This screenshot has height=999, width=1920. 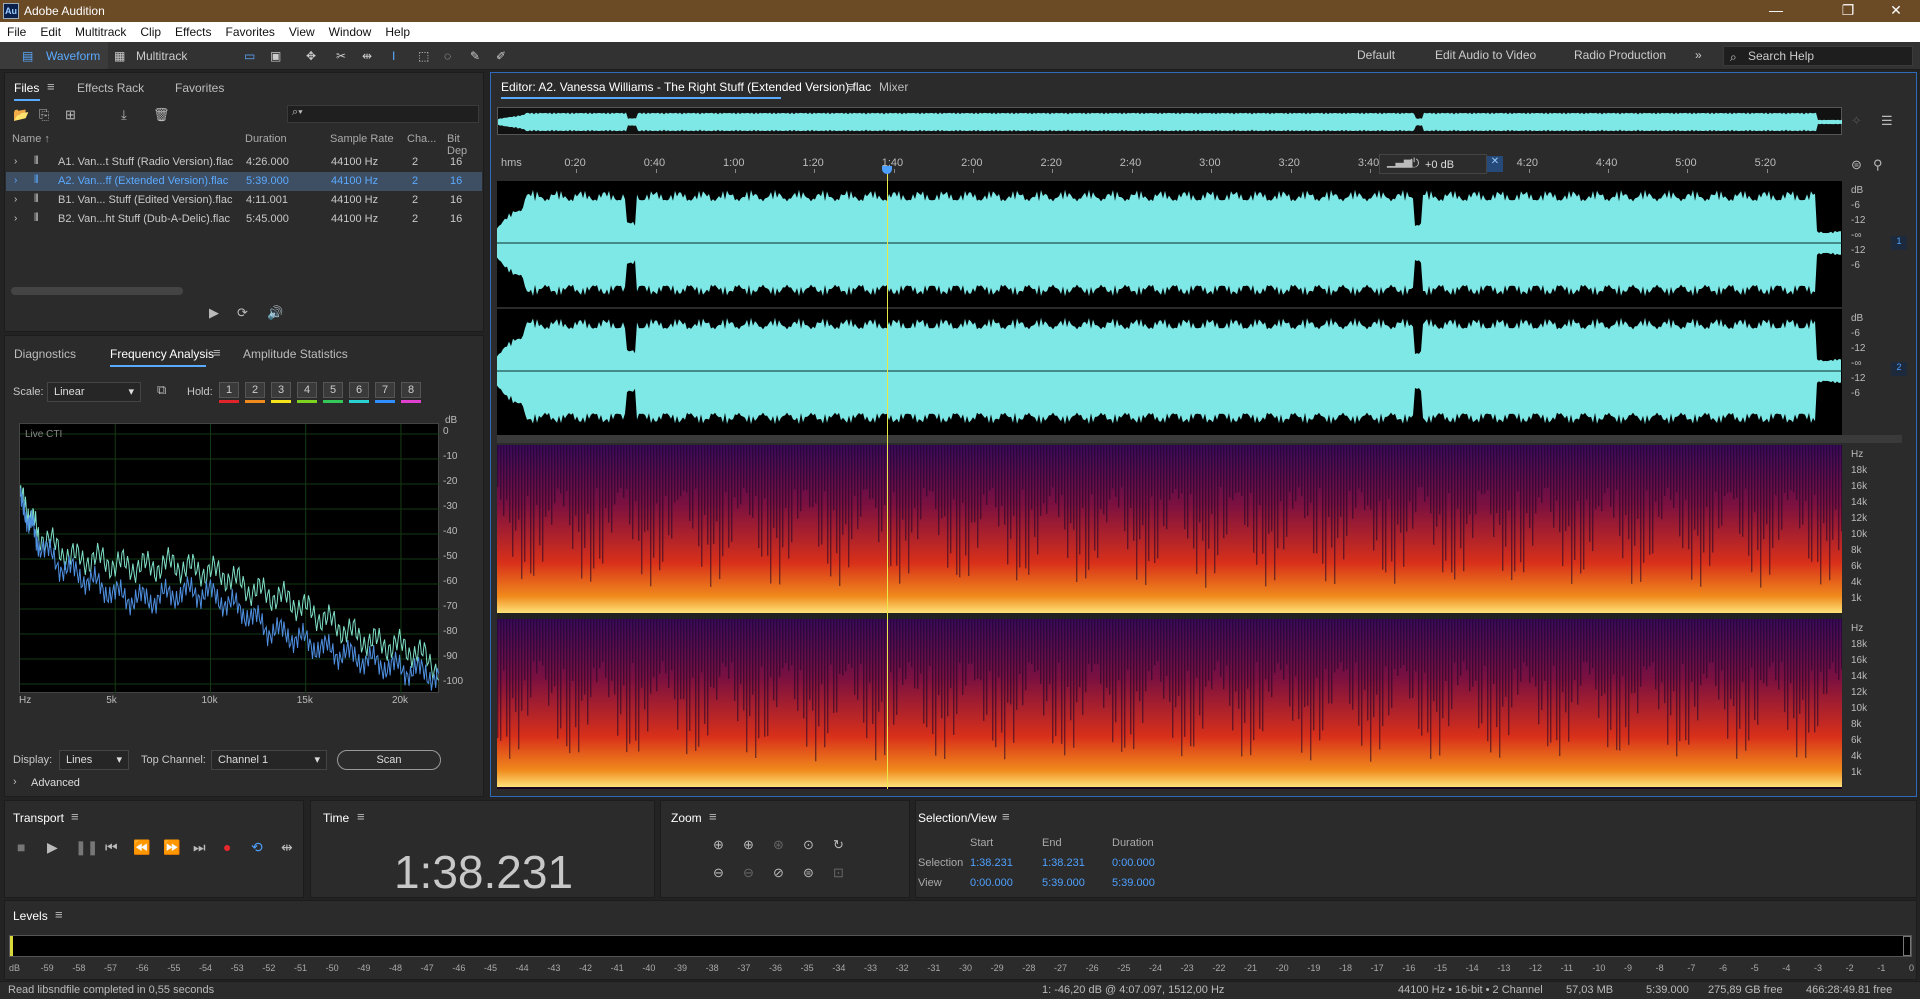 What do you see at coordinates (475, 56) in the screenshot?
I see `brush-tool-icon: ✎` at bounding box center [475, 56].